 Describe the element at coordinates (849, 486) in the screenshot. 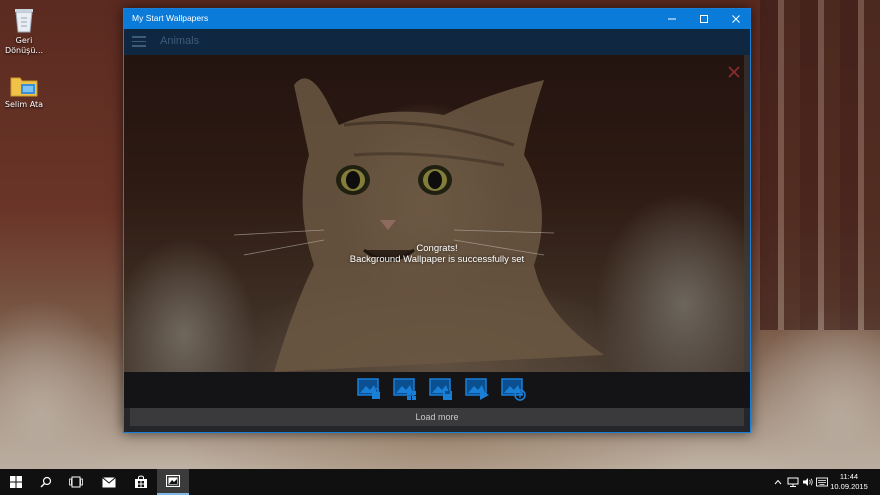

I see `clock-date: 10.09.2015` at that location.